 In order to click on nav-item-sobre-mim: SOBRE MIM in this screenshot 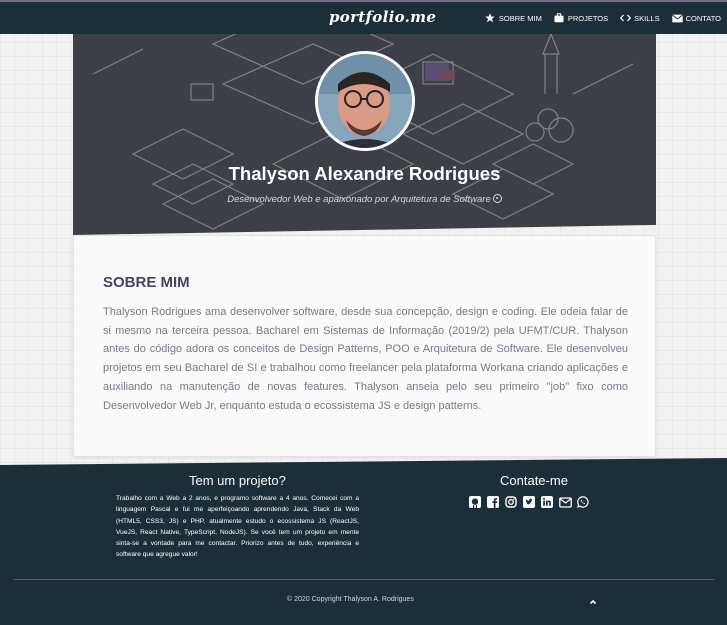, I will do `click(513, 18)`.